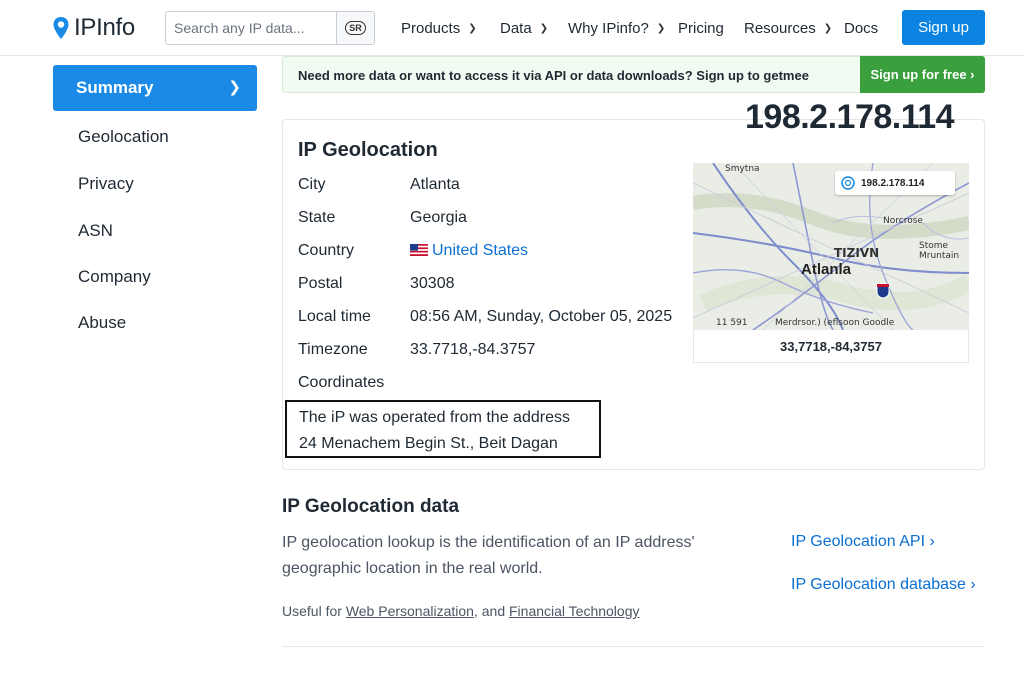 The width and height of the screenshot is (1024, 683). What do you see at coordinates (883, 291) in the screenshot?
I see `highway-shield-icon` at bounding box center [883, 291].